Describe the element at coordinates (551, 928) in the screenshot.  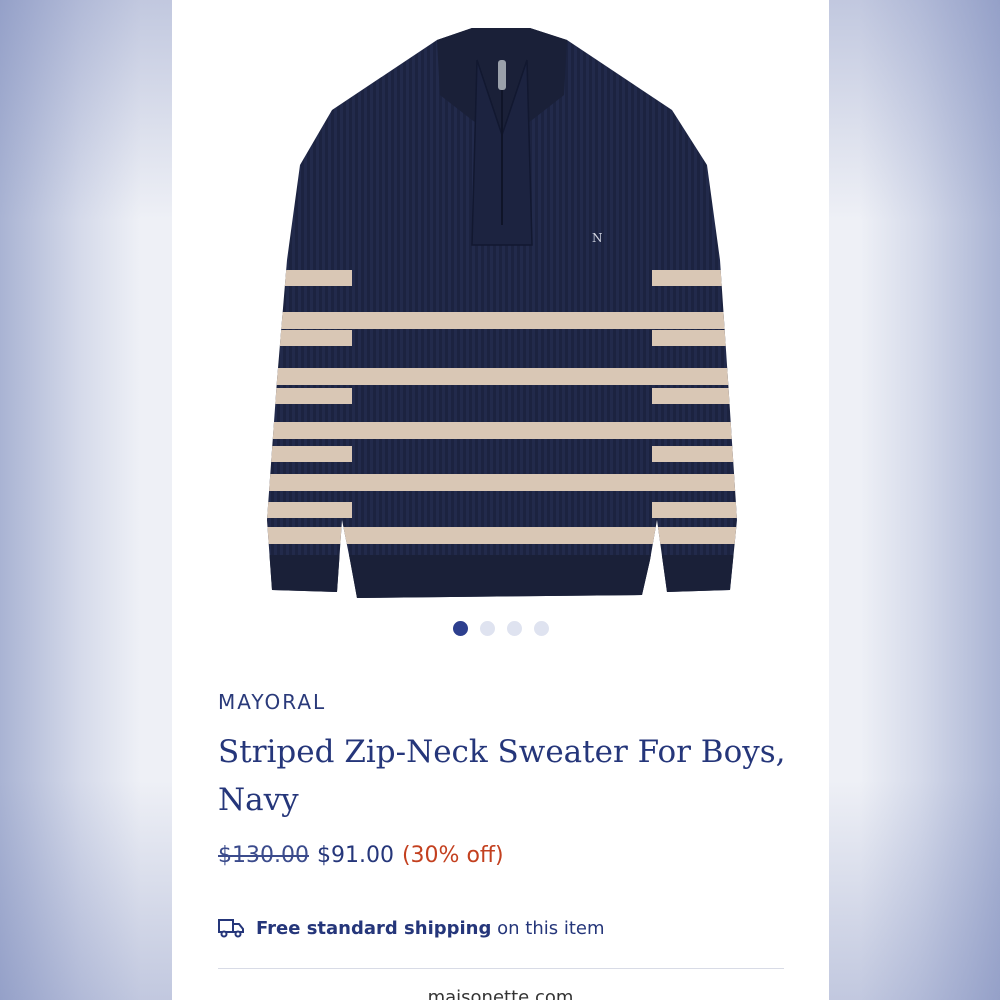
I see `shipping-detail: on this item` at that location.